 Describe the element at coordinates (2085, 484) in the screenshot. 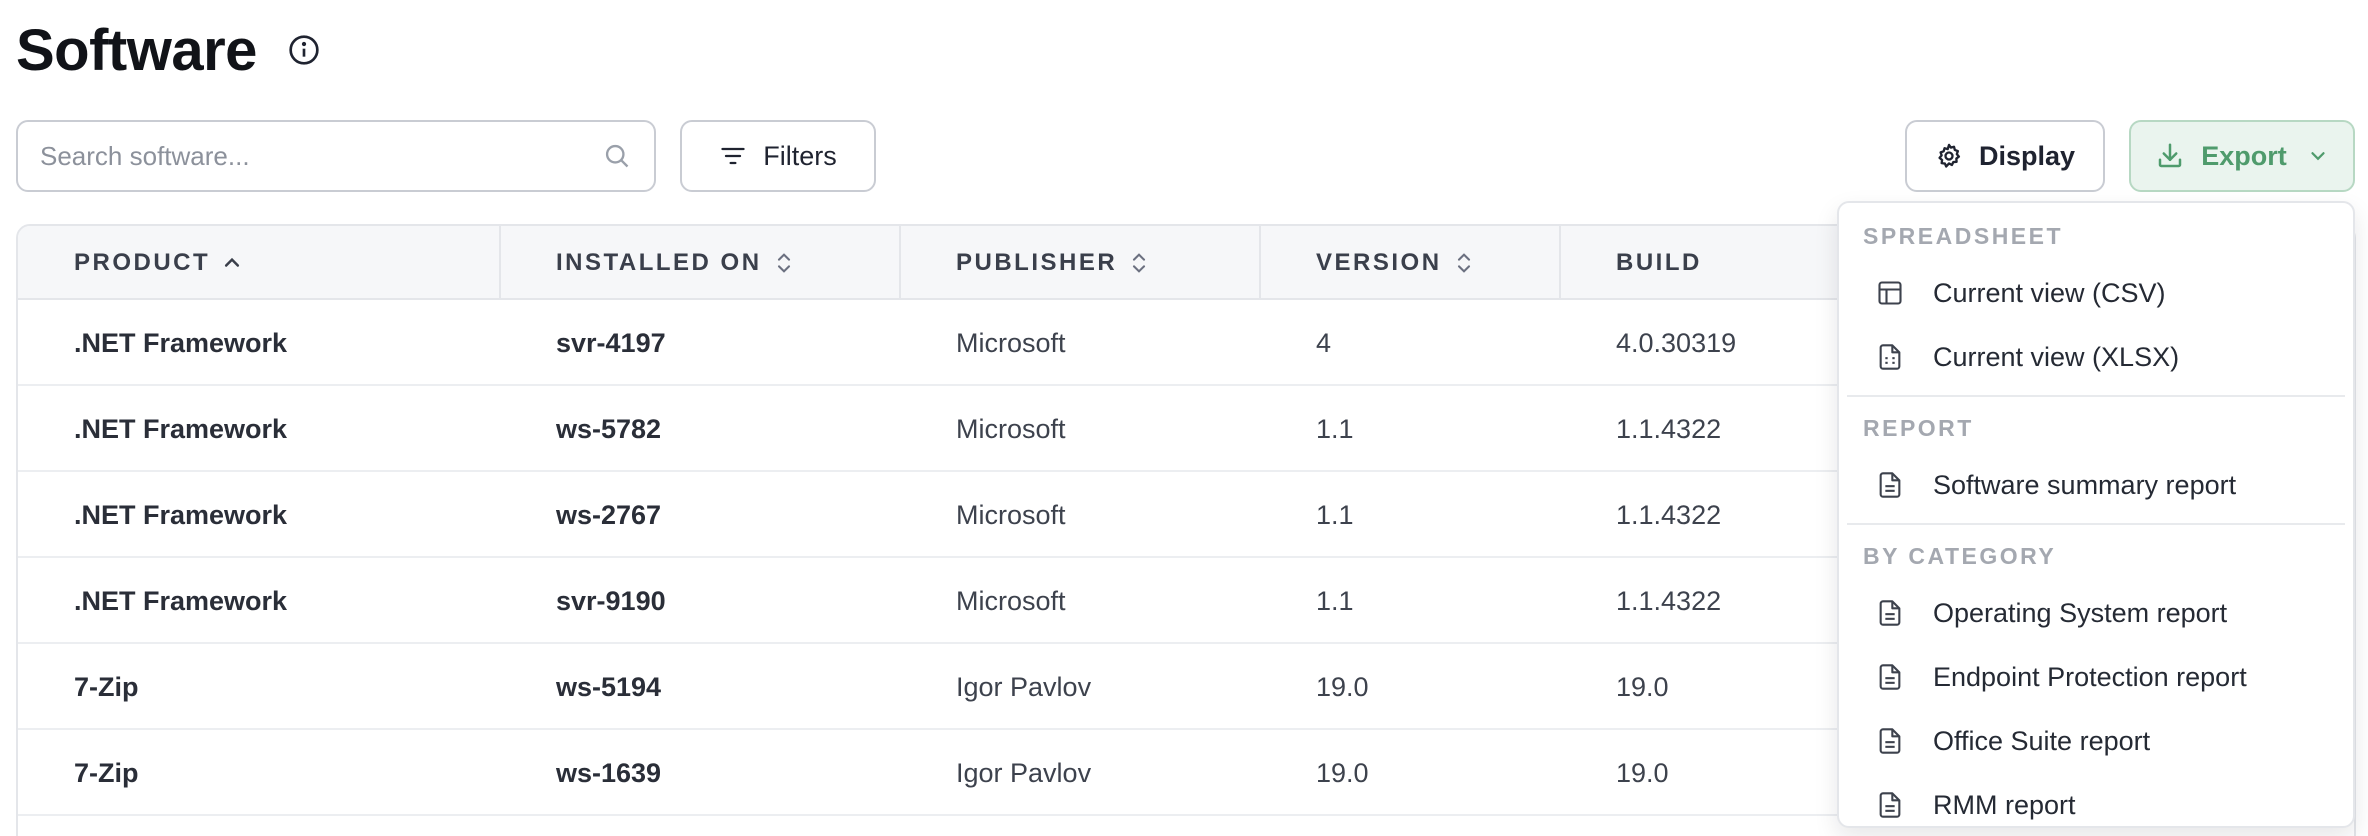

I see `menu-item-label: Software summary report` at that location.